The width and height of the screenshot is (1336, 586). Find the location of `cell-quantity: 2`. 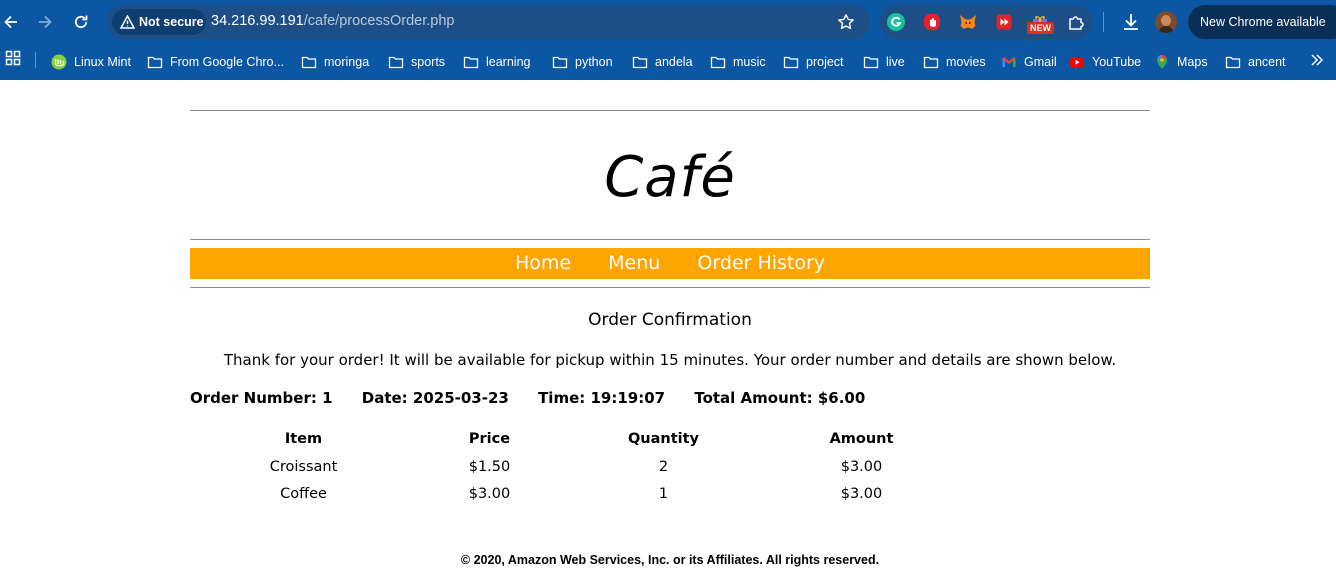

cell-quantity: 2 is located at coordinates (663, 467).